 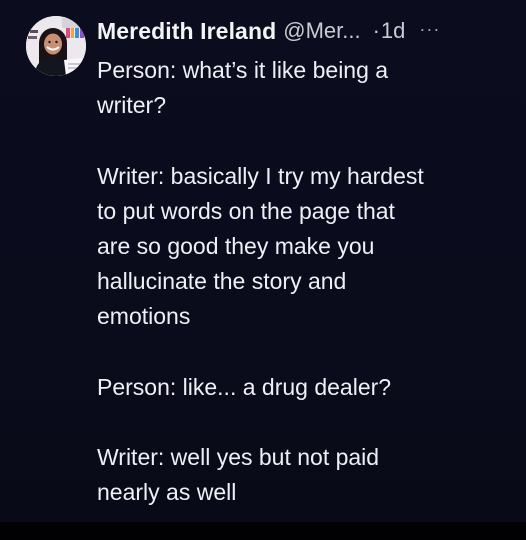 I want to click on tweet-text-line: Writer: basically I try my hardest, so click(x=260, y=175).